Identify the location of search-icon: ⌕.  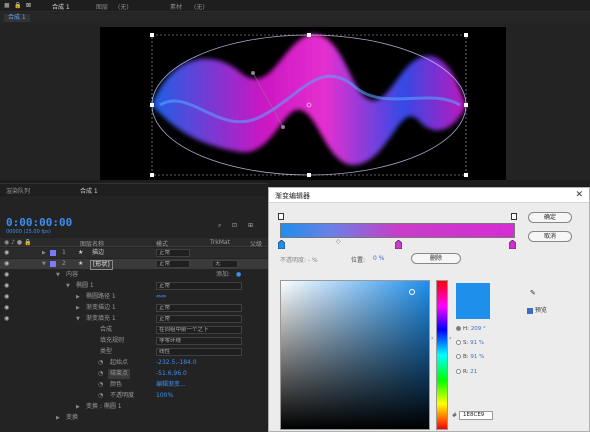
(219, 226).